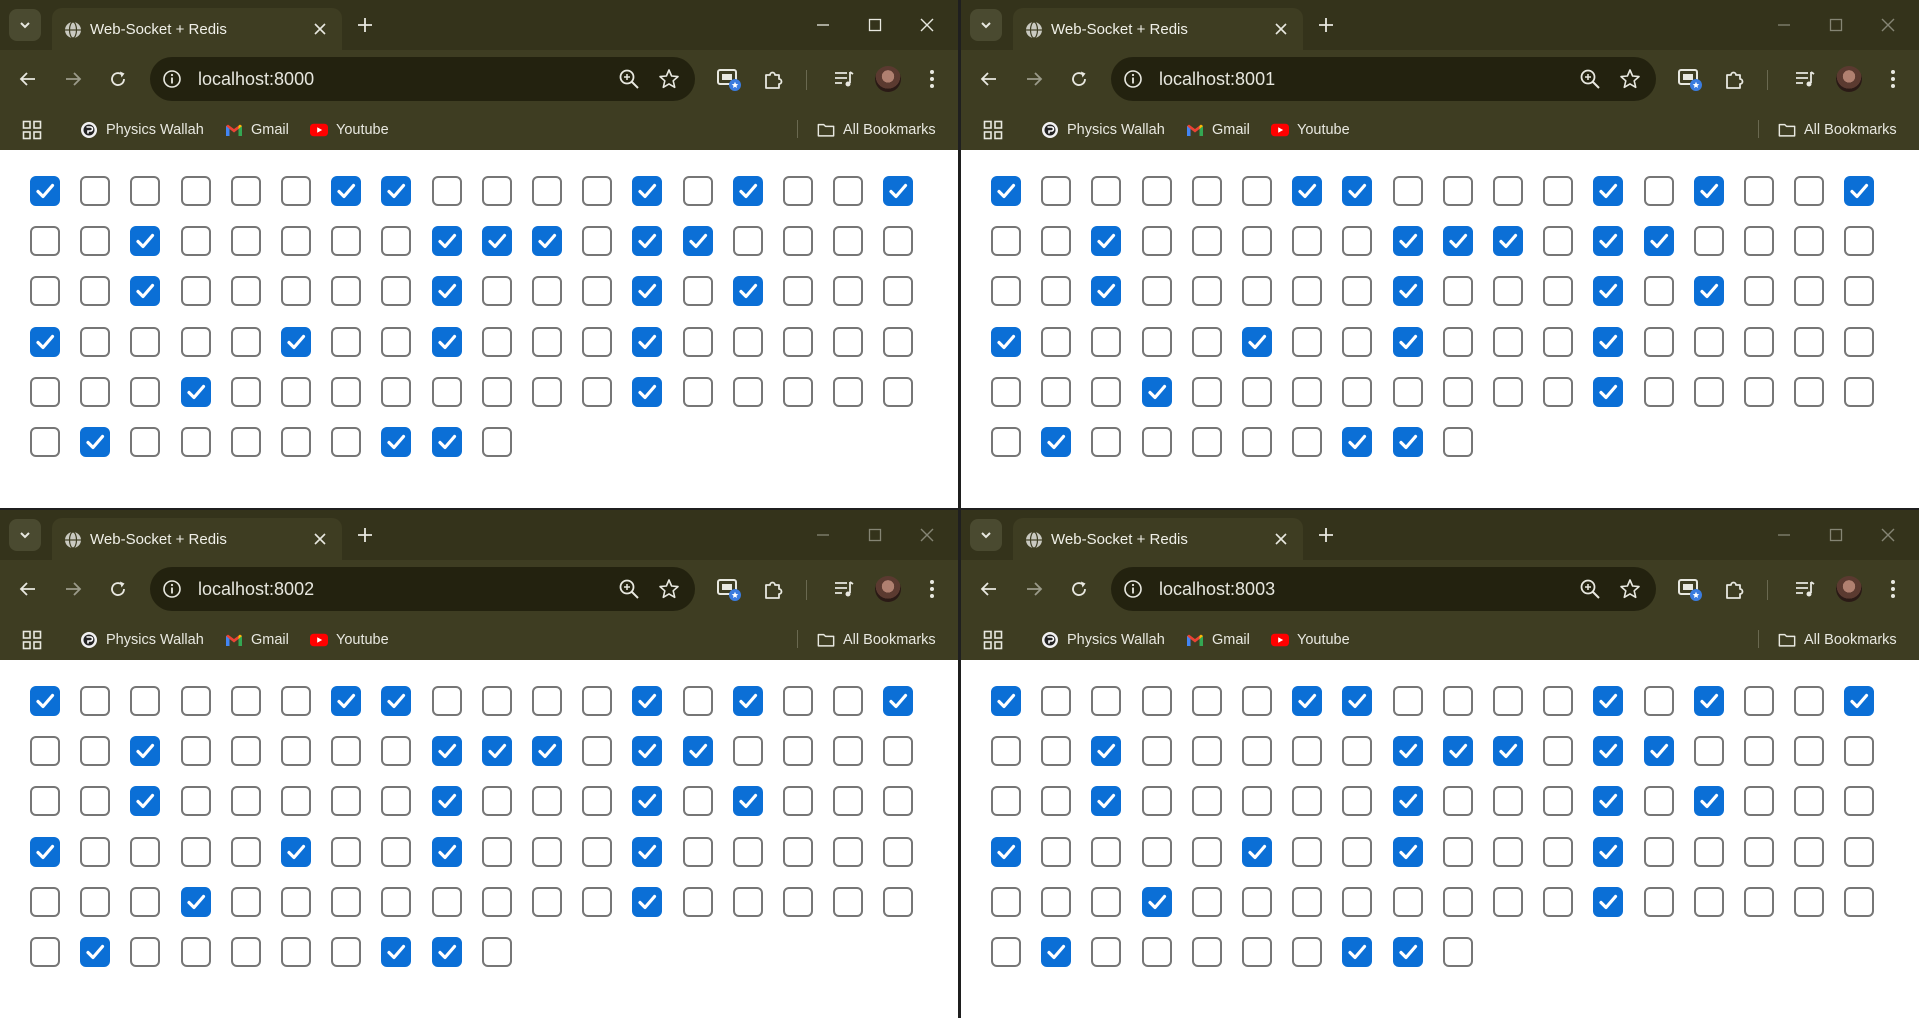 The image size is (1919, 1018). Describe the element at coordinates (875, 535) in the screenshot. I see `maximize-button` at that location.